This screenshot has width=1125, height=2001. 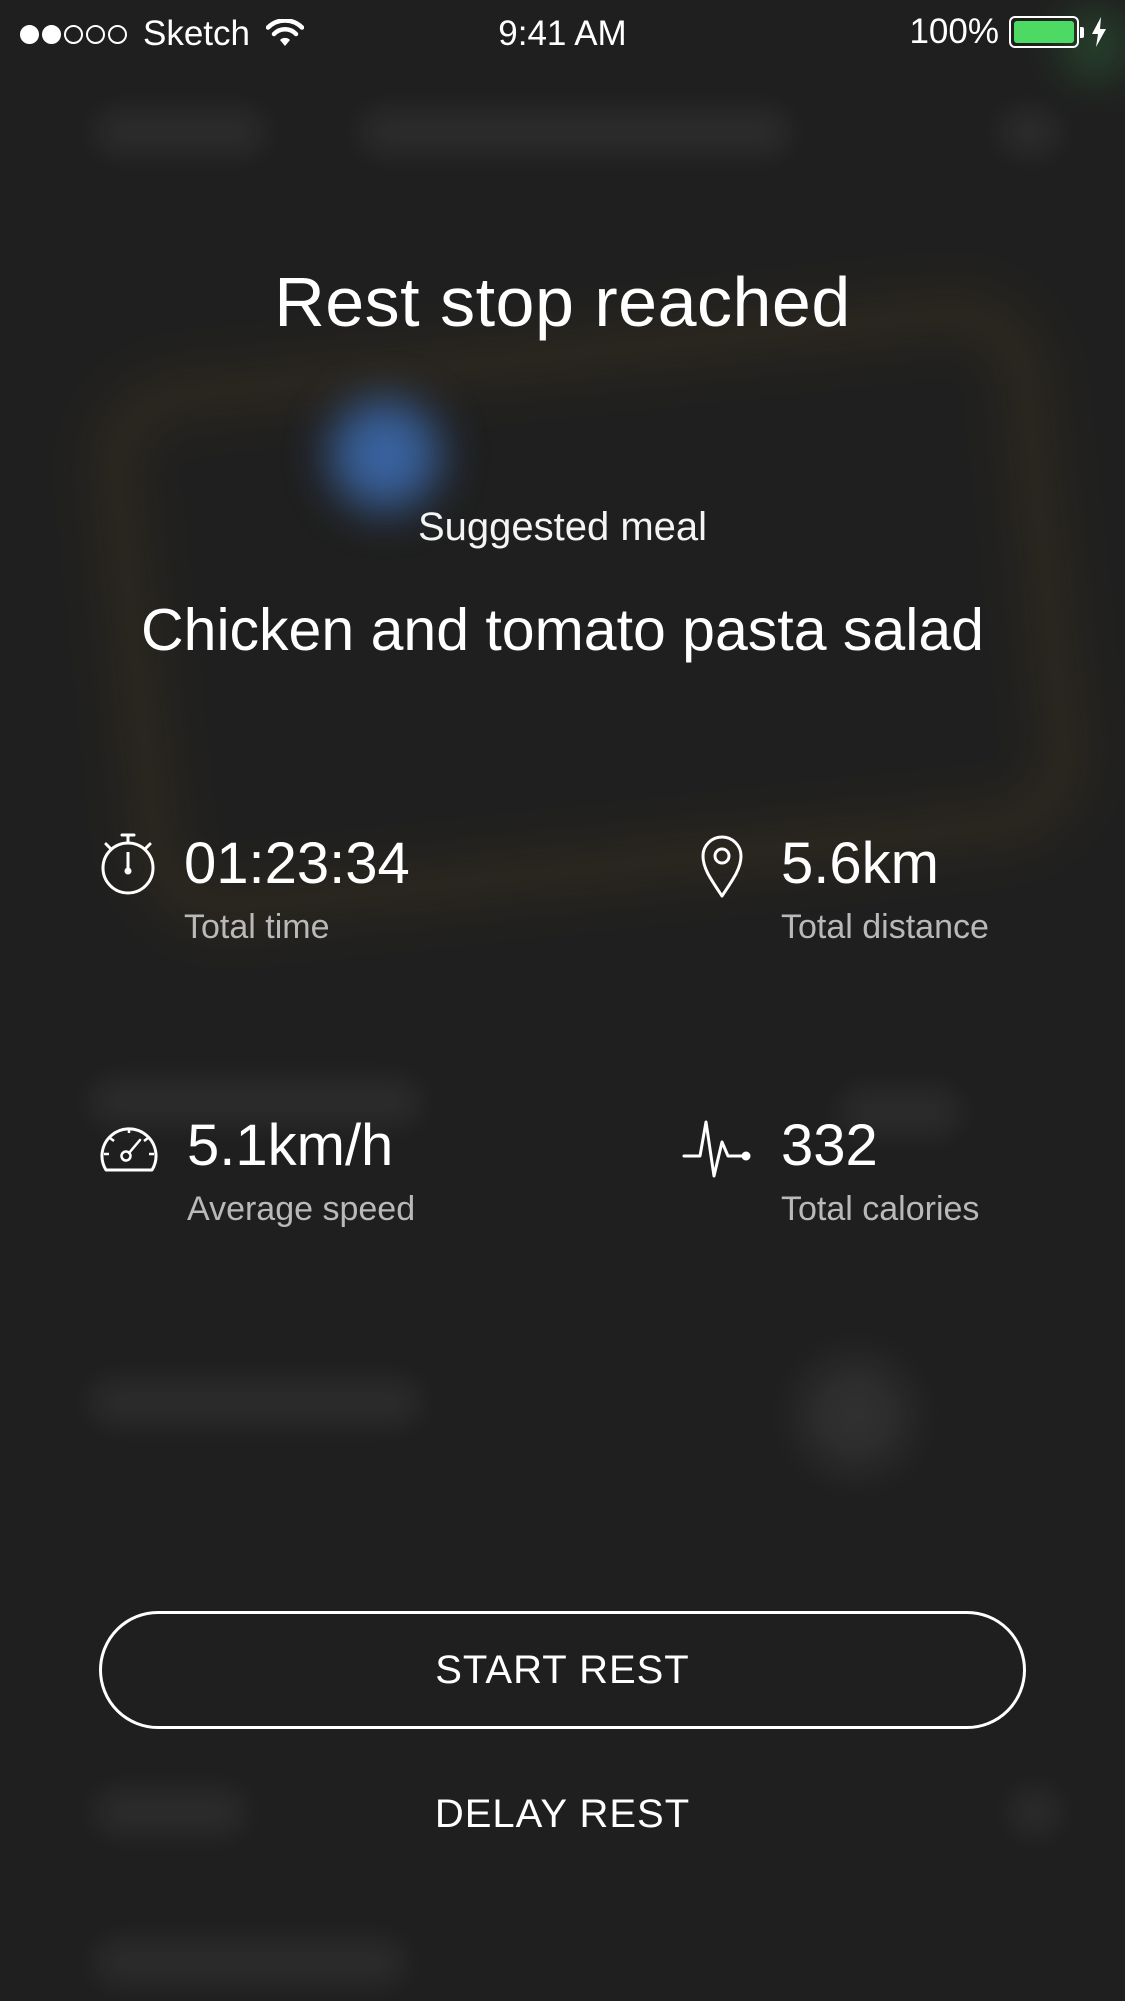 I want to click on total-distance-label: Total distance, so click(x=885, y=927).